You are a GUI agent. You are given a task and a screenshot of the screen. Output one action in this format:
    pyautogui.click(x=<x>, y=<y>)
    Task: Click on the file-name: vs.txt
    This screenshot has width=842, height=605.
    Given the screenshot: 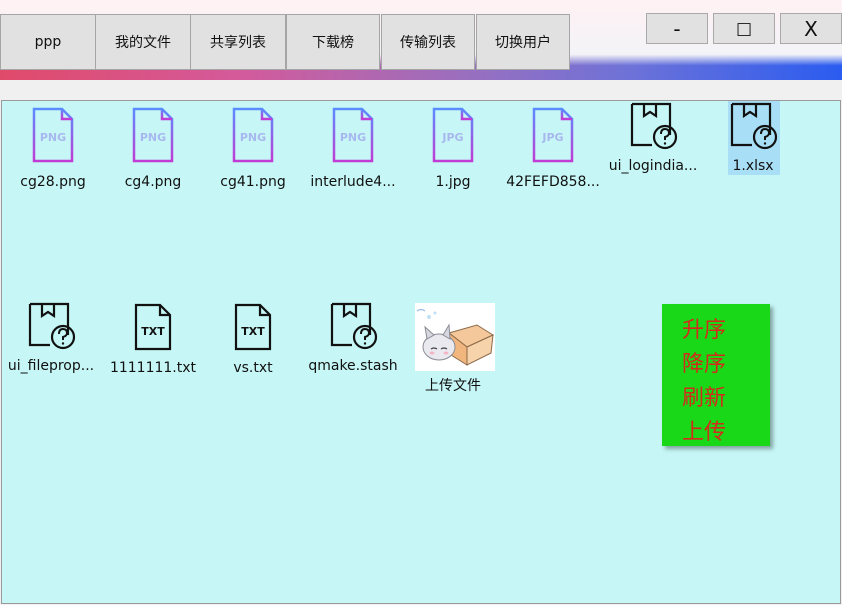 What is the action you would take?
    pyautogui.click(x=253, y=368)
    